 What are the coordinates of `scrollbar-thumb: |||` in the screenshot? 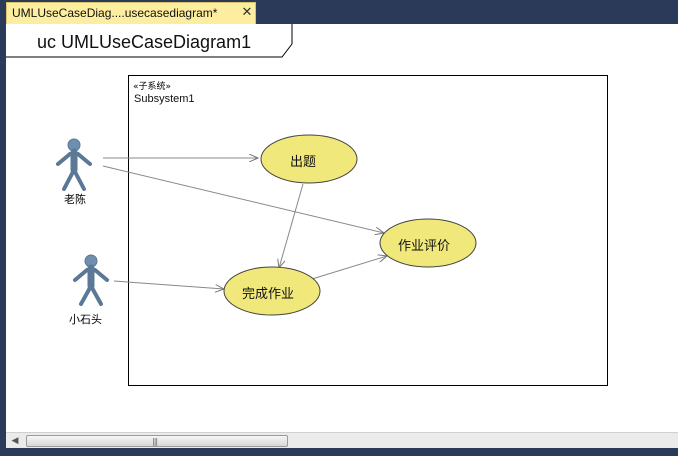 It's located at (157, 441).